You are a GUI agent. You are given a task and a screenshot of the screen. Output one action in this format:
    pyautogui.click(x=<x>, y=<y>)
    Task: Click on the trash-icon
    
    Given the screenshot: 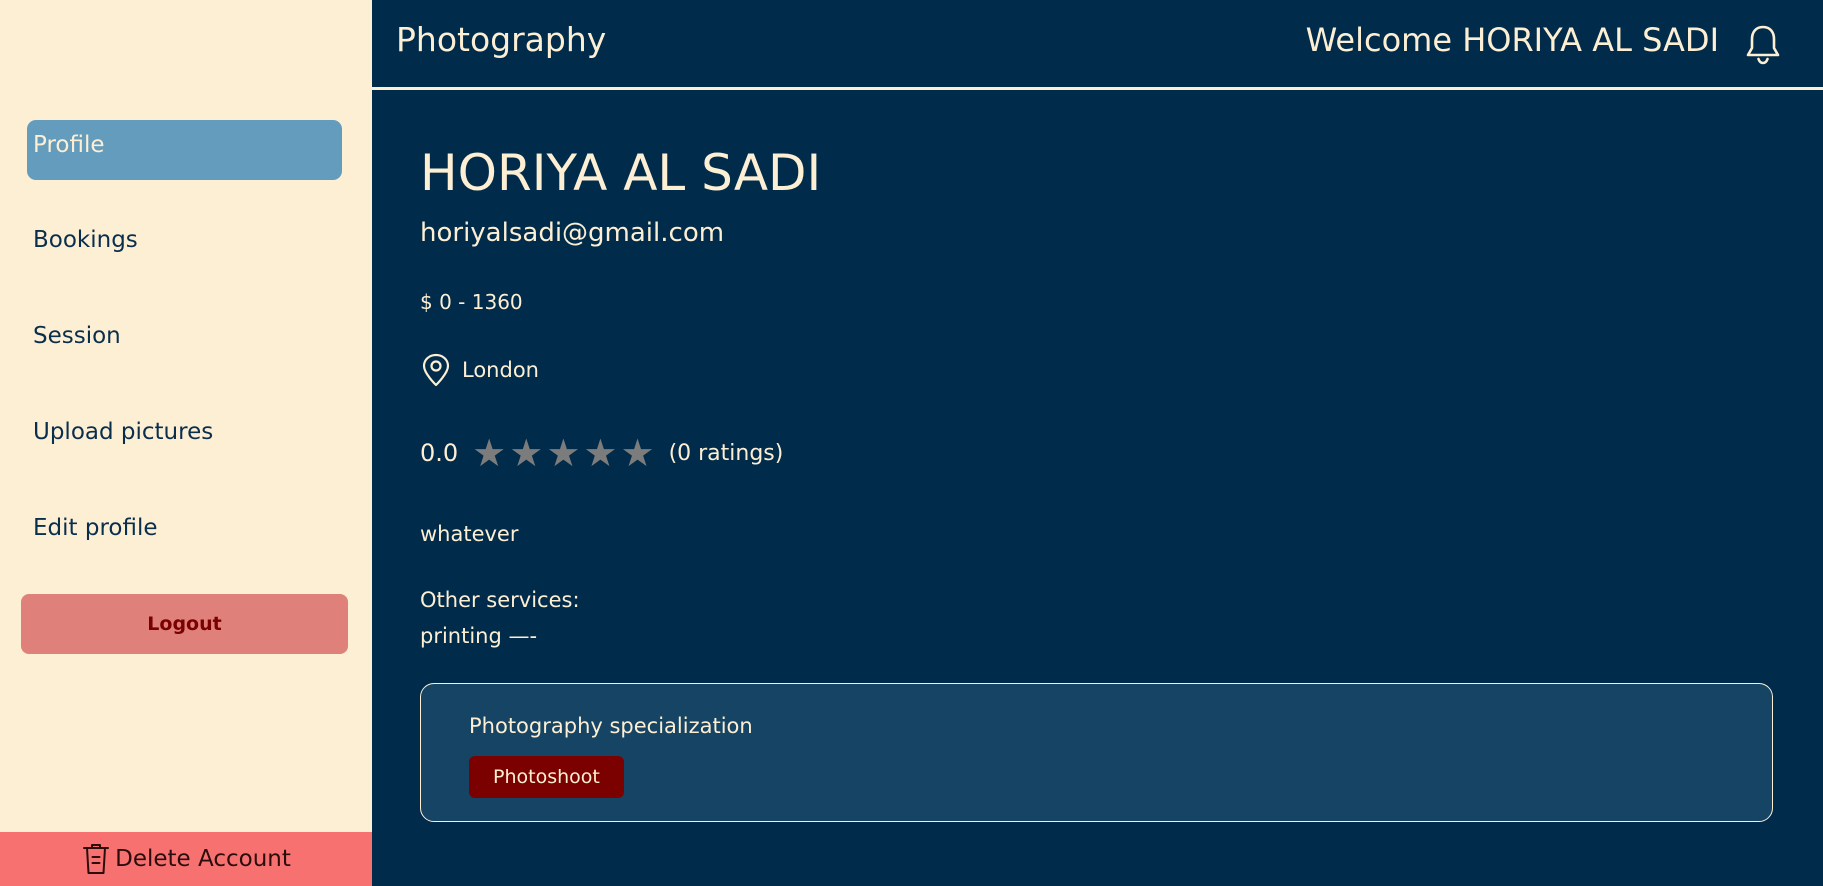 What is the action you would take?
    pyautogui.click(x=96, y=859)
    